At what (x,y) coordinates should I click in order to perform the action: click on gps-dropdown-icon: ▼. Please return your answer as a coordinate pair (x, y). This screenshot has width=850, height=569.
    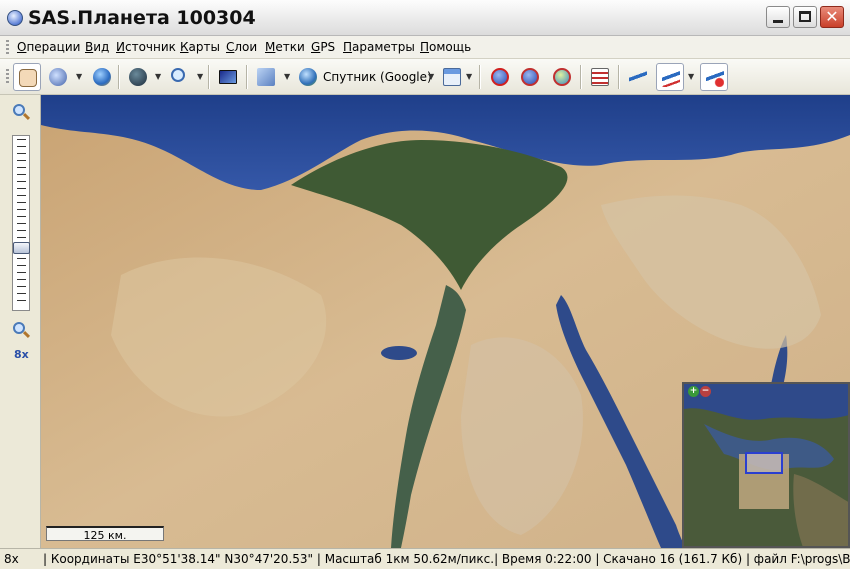
    Looking at the image, I should click on (79, 76).